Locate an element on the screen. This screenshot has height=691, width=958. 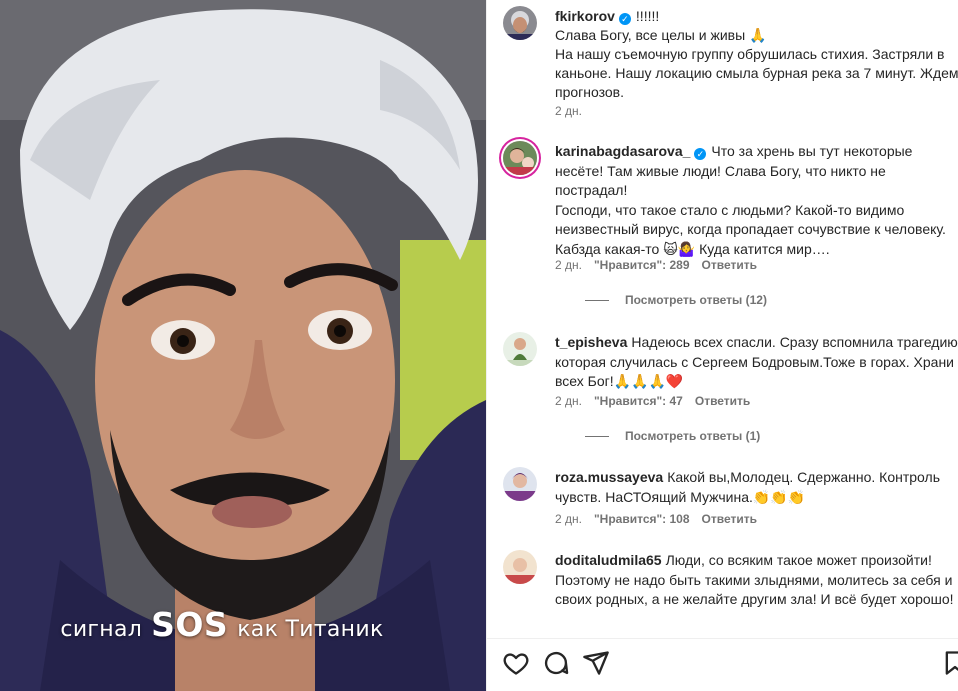
comment-likes: "Нравится": 108 is located at coordinates (642, 519).